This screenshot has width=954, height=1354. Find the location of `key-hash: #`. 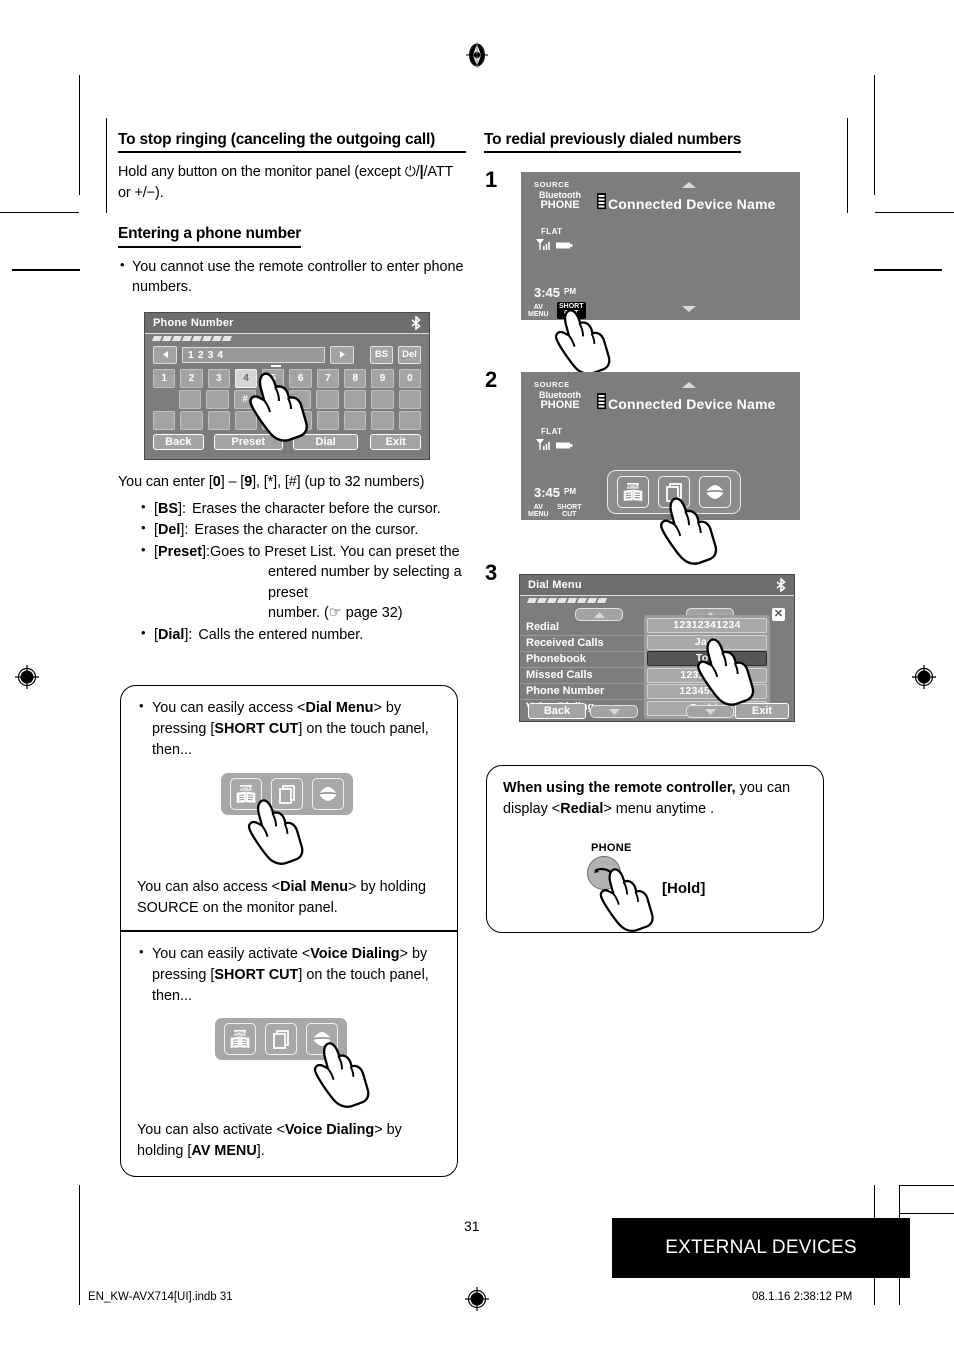

key-hash: # is located at coordinates (245, 399).